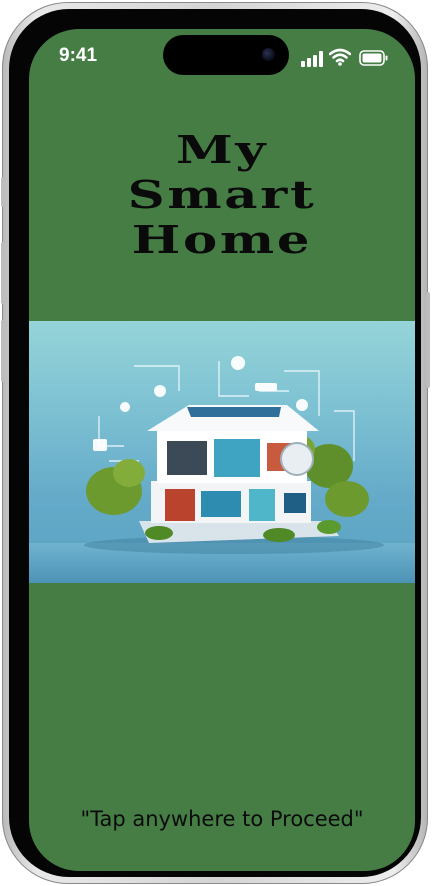  I want to click on dynamic-island, so click(226, 55).